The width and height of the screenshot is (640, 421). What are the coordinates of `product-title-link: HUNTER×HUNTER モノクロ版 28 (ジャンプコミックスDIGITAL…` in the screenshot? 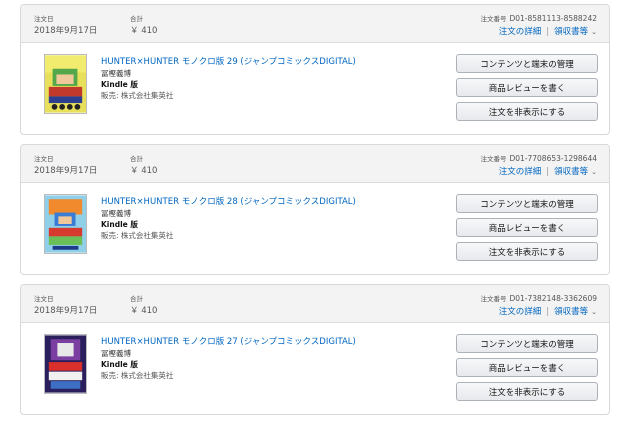 It's located at (228, 201).